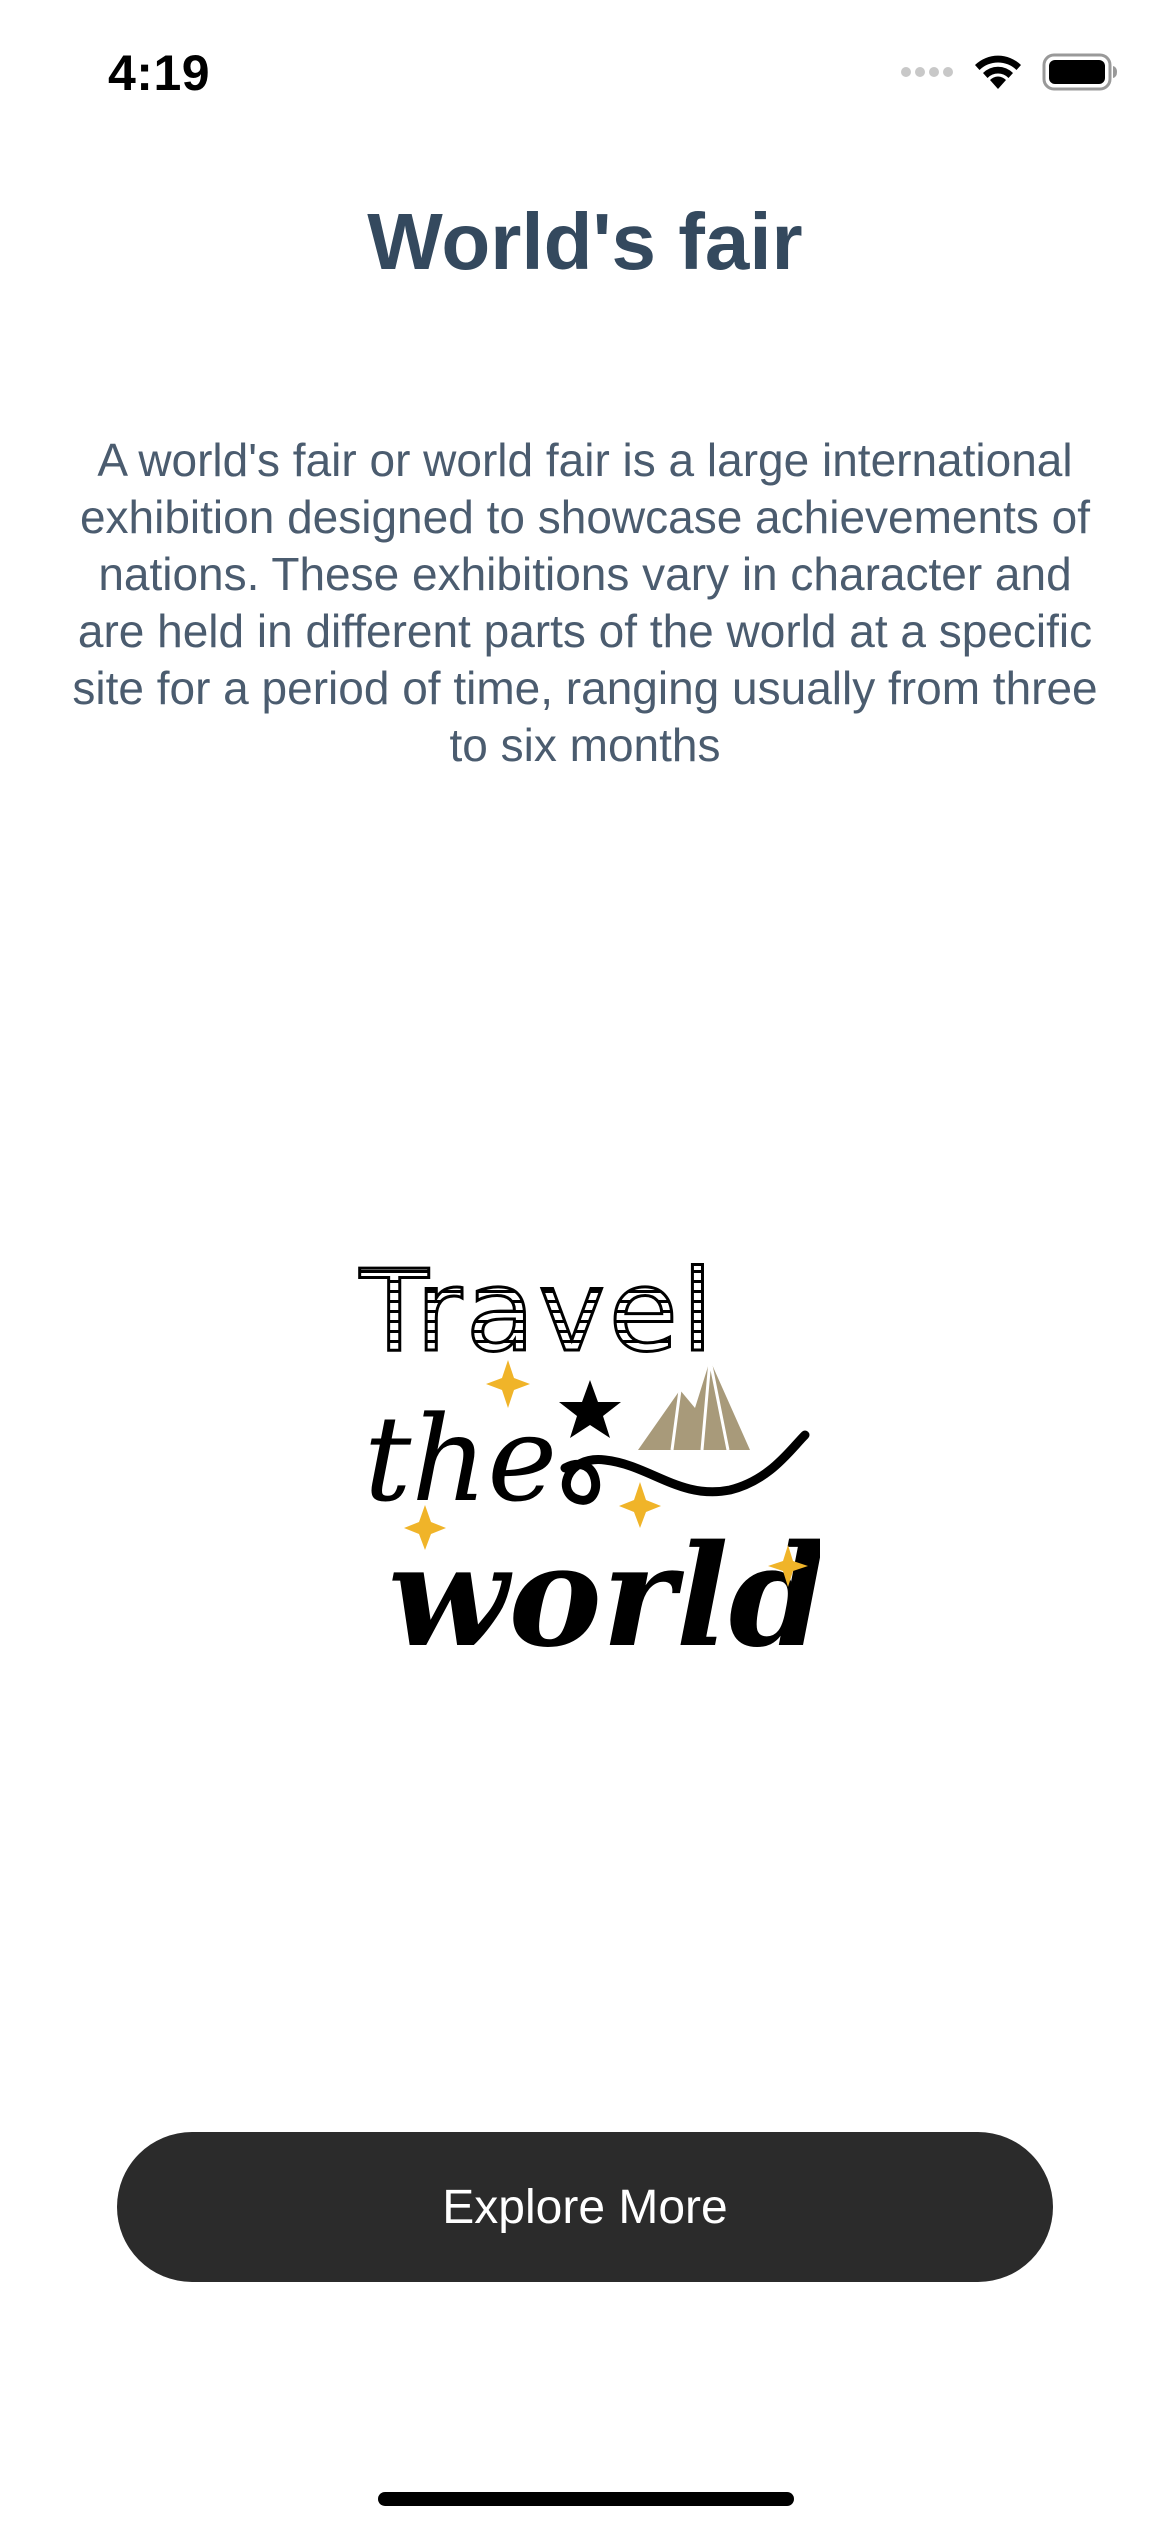  What do you see at coordinates (585, 70) in the screenshot?
I see `status-bar: 4:19` at bounding box center [585, 70].